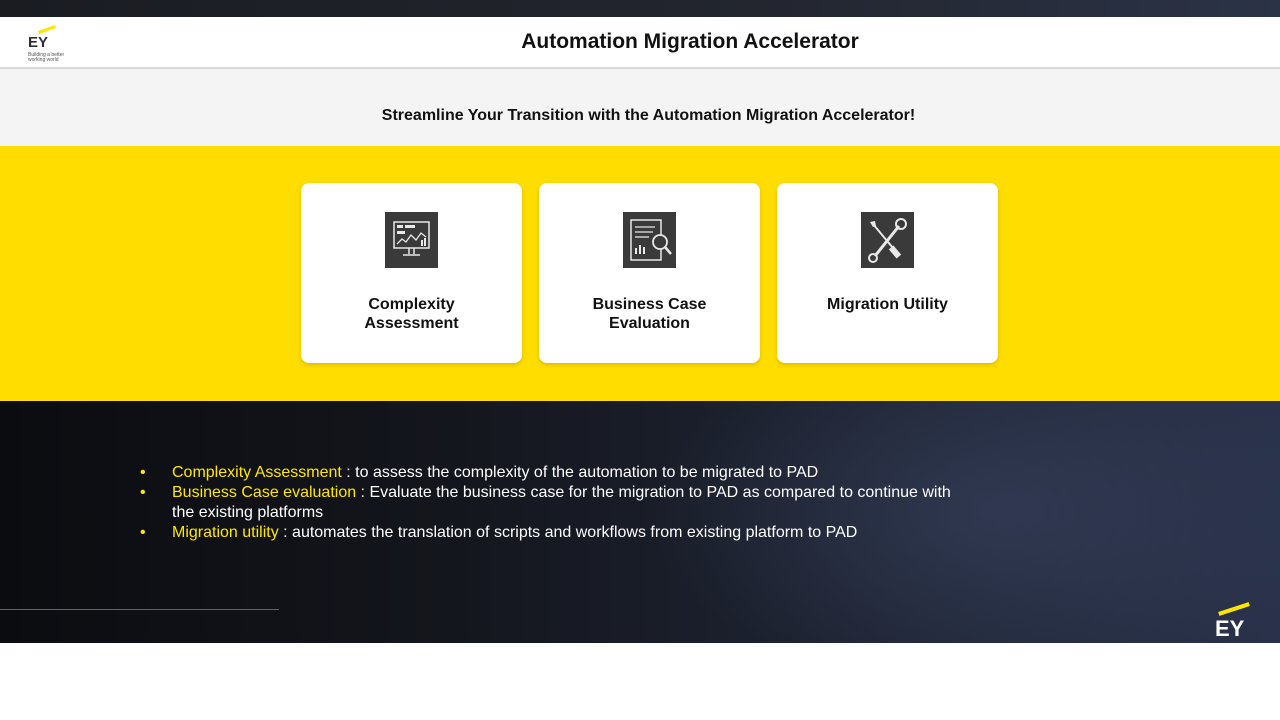 This screenshot has width=1280, height=720. What do you see at coordinates (47, 29) in the screenshot?
I see `ey-logo-beam` at bounding box center [47, 29].